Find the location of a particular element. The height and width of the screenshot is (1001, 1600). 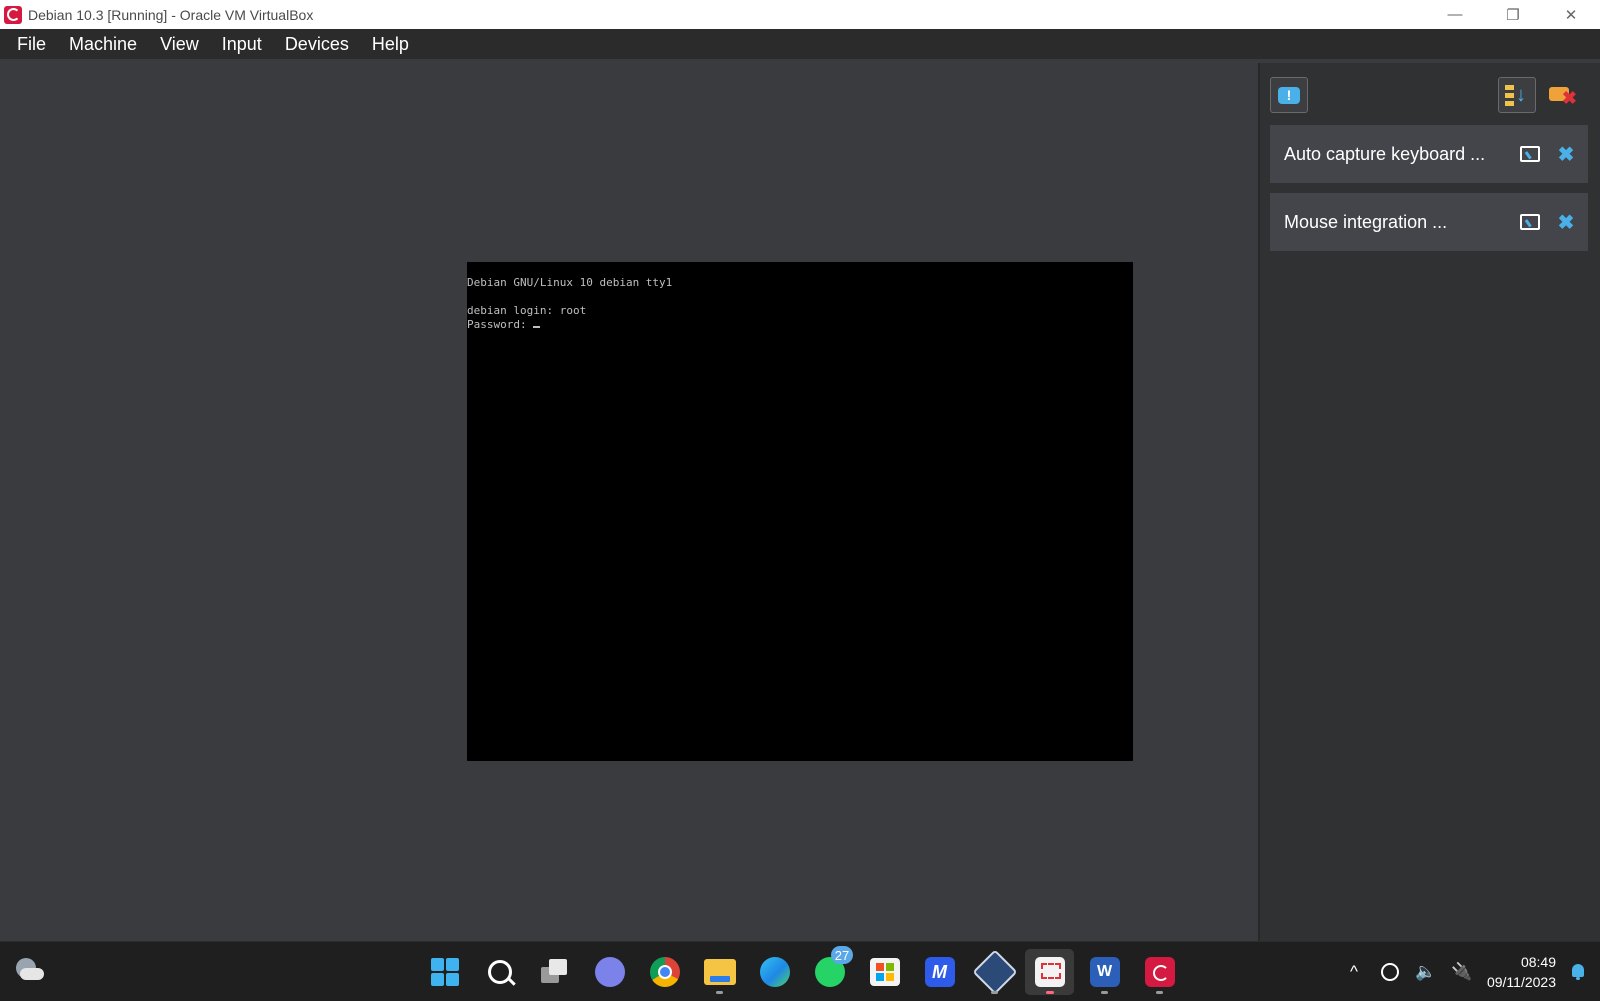

taskbar: 27 M W ^ 🔈 🔌 08:49 09/11/2023 is located at coordinates (800, 971).